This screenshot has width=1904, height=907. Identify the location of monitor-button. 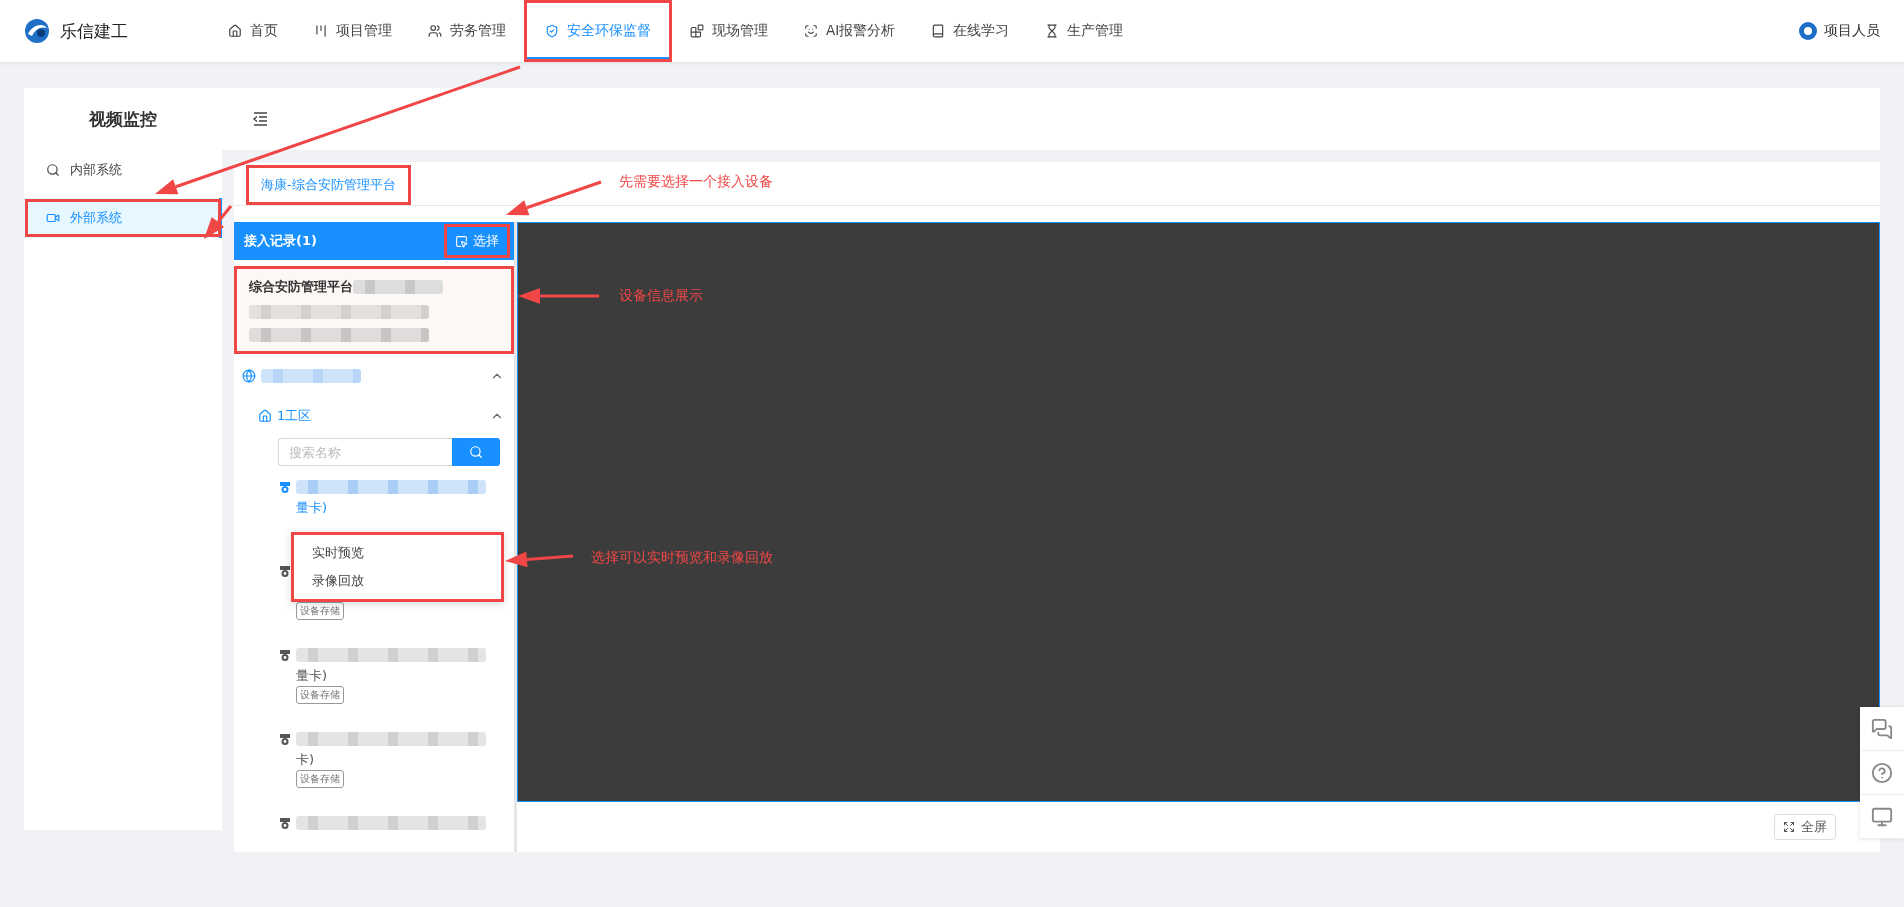
(1882, 817).